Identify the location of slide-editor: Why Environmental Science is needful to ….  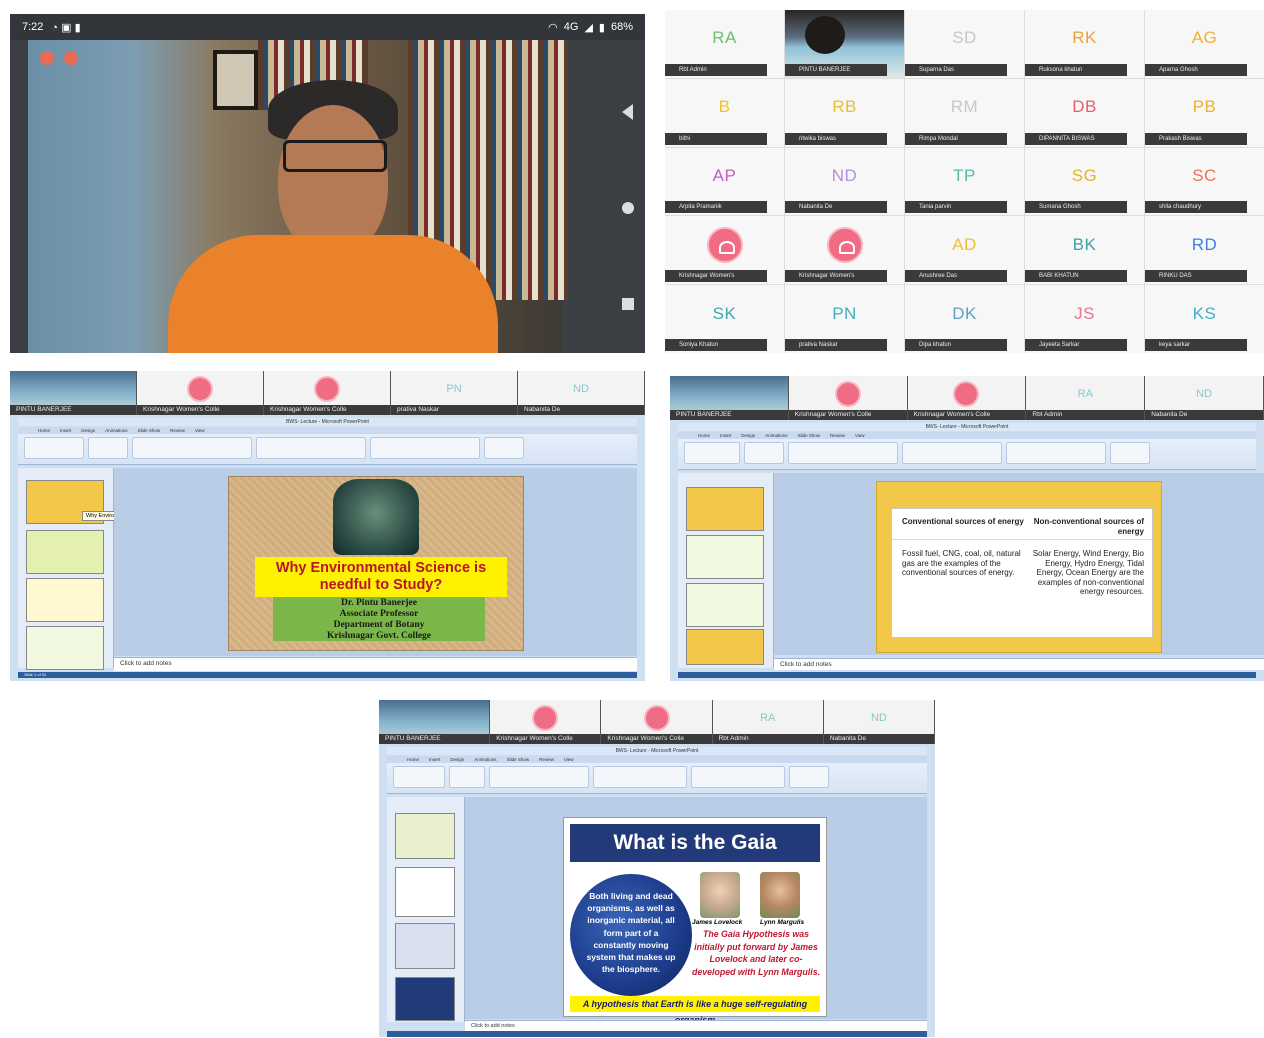
(375, 562).